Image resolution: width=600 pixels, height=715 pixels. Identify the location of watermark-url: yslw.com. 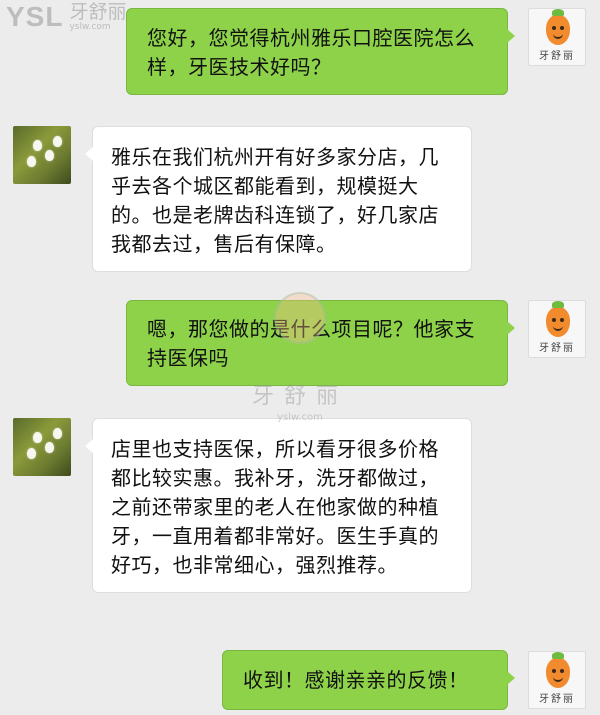
(90, 27).